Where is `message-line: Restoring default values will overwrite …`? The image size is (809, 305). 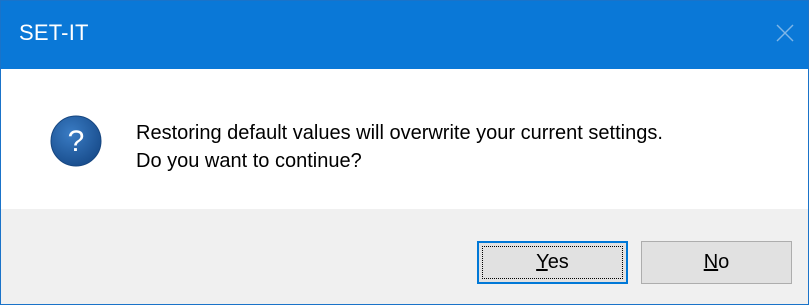
message-line: Restoring default values will overwrite … is located at coordinates (399, 133).